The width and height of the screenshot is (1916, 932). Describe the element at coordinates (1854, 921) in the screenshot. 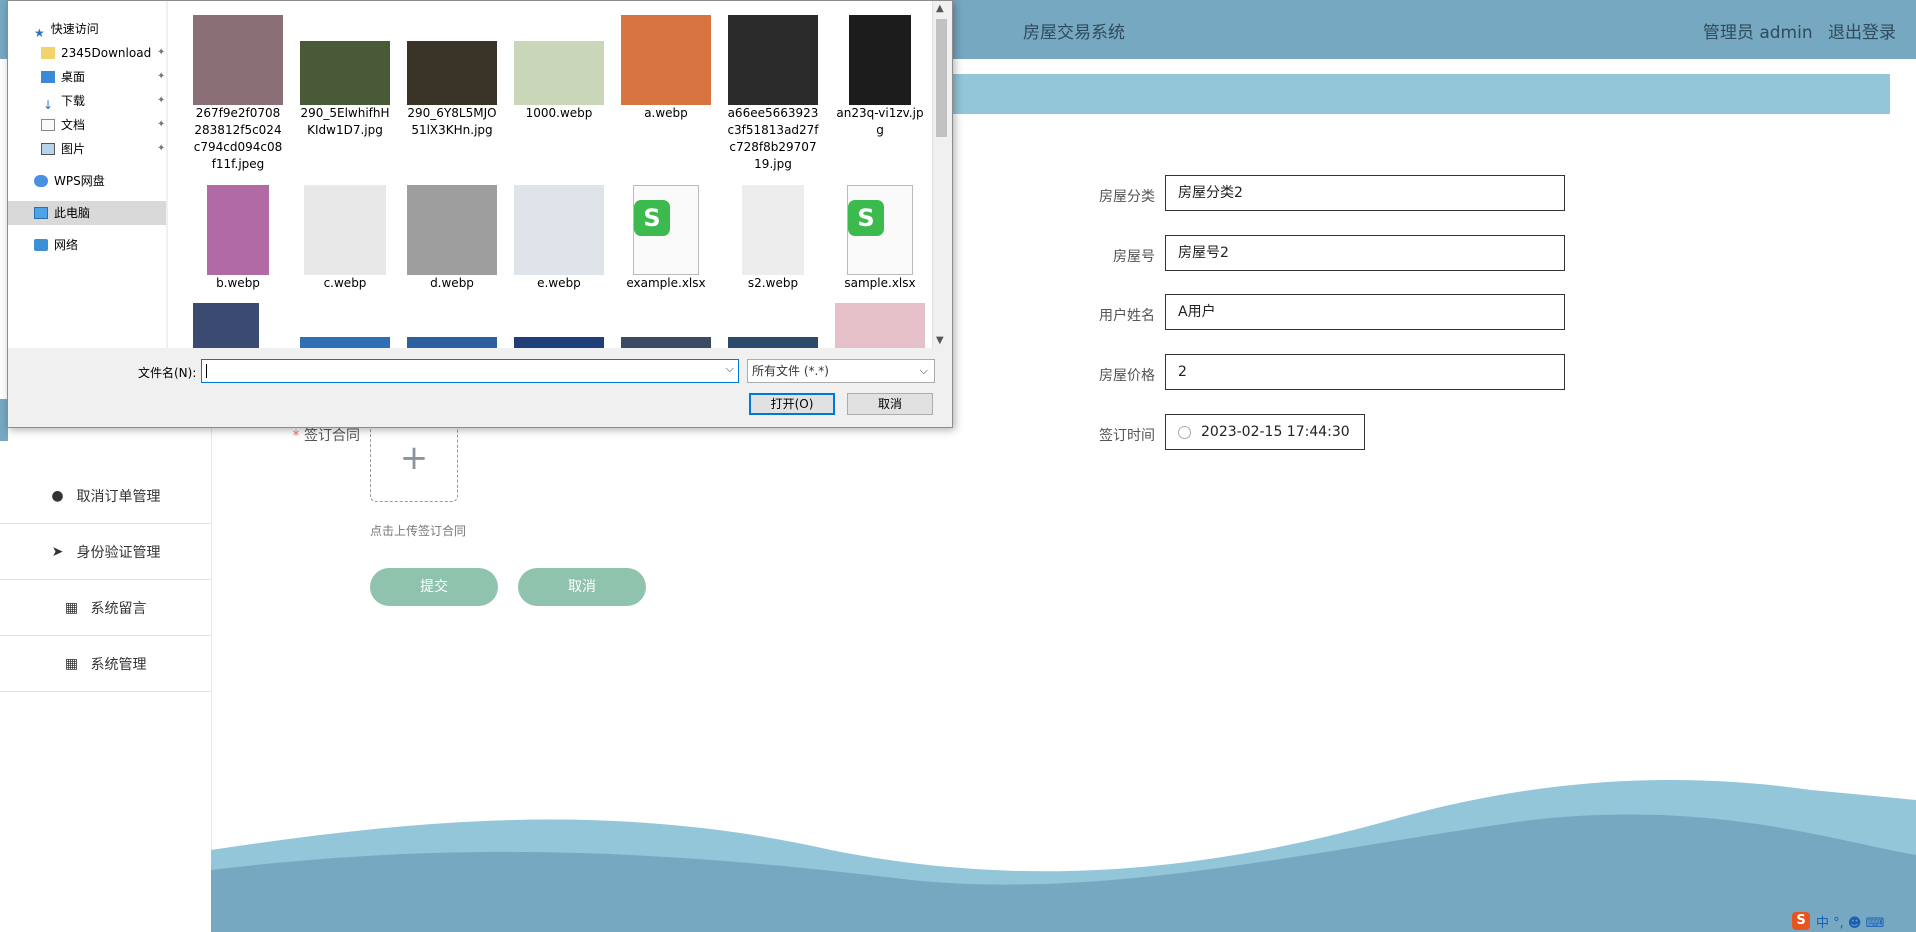

I see `ime-toolbar: S 中 °, ☻ ⌨` at that location.